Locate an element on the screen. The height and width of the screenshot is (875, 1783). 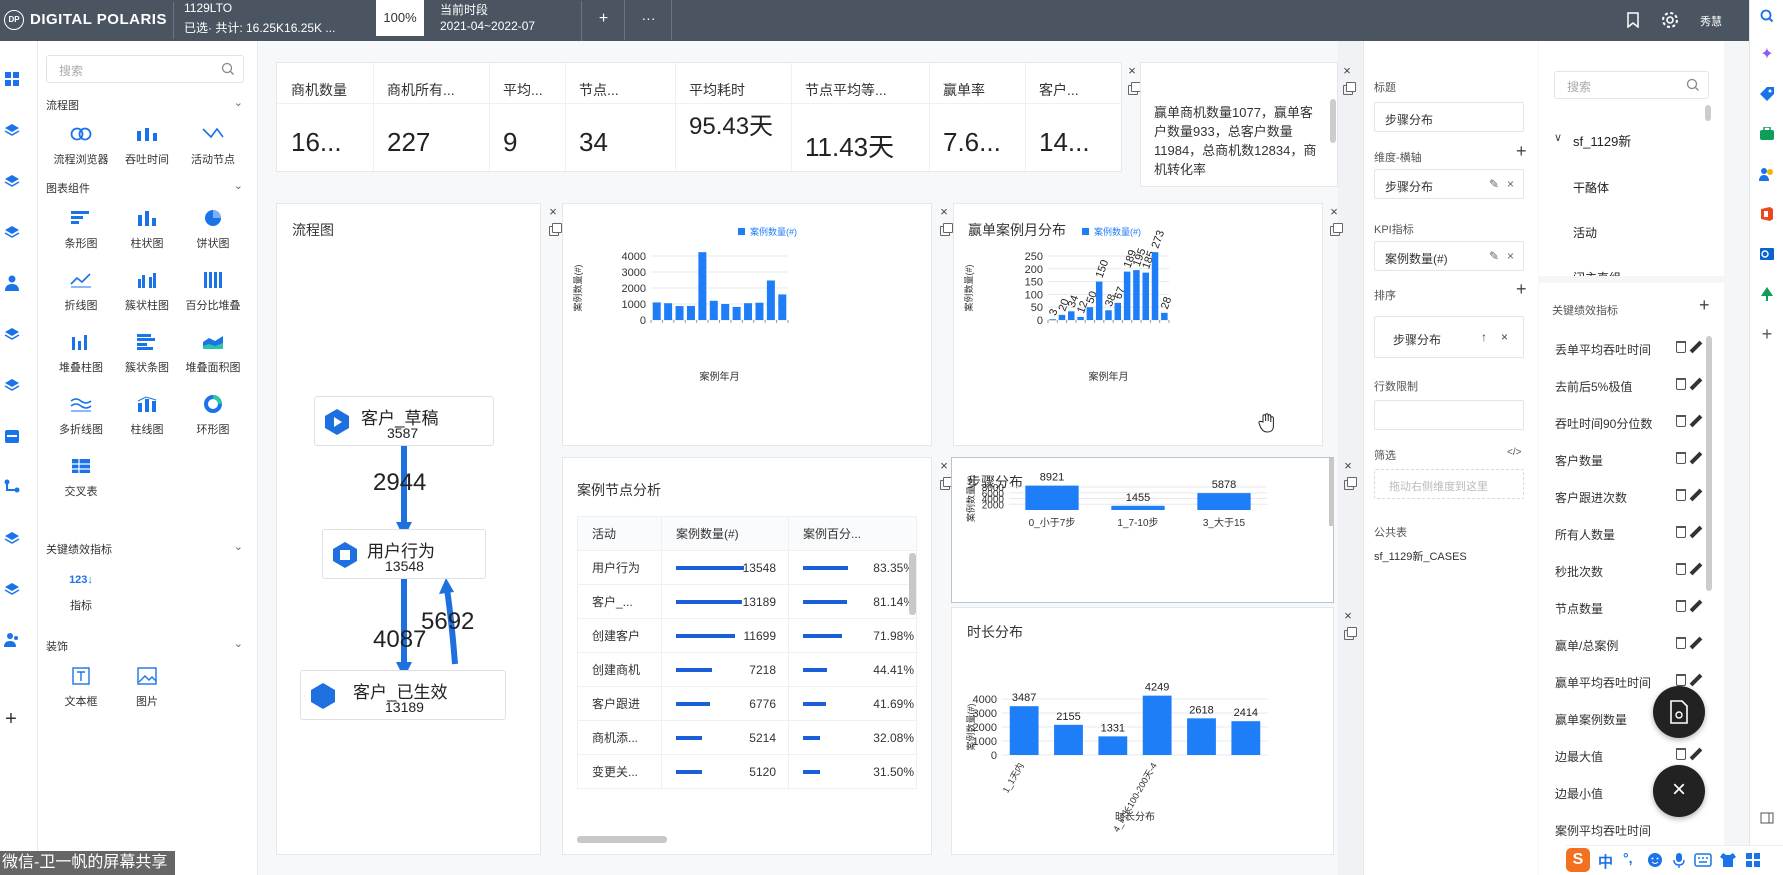
title-input: 步骤分布 is located at coordinates (1449, 117).